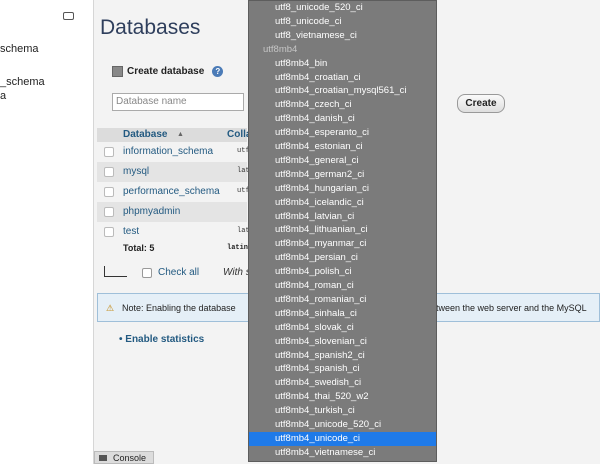 The width and height of the screenshot is (600, 464). What do you see at coordinates (318, 77) in the screenshot?
I see `option-label: utf8mb4_croatian_ci` at bounding box center [318, 77].